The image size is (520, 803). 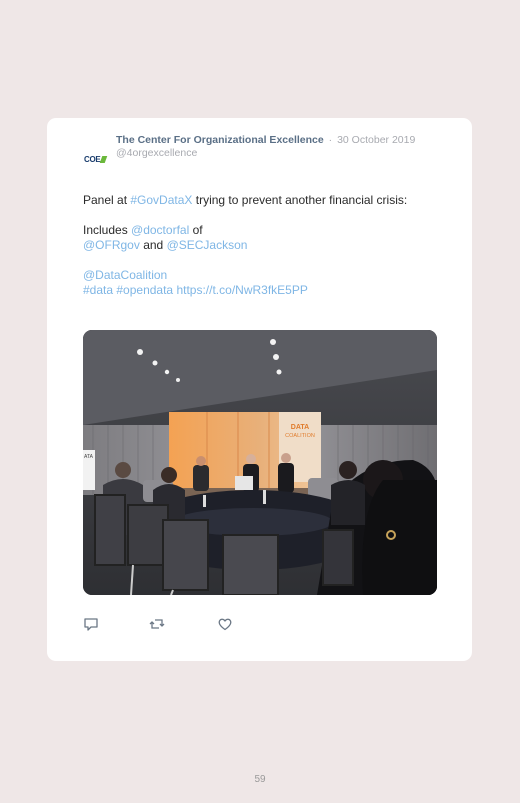 What do you see at coordinates (98, 290) in the screenshot?
I see `hashtag-data: #data` at bounding box center [98, 290].